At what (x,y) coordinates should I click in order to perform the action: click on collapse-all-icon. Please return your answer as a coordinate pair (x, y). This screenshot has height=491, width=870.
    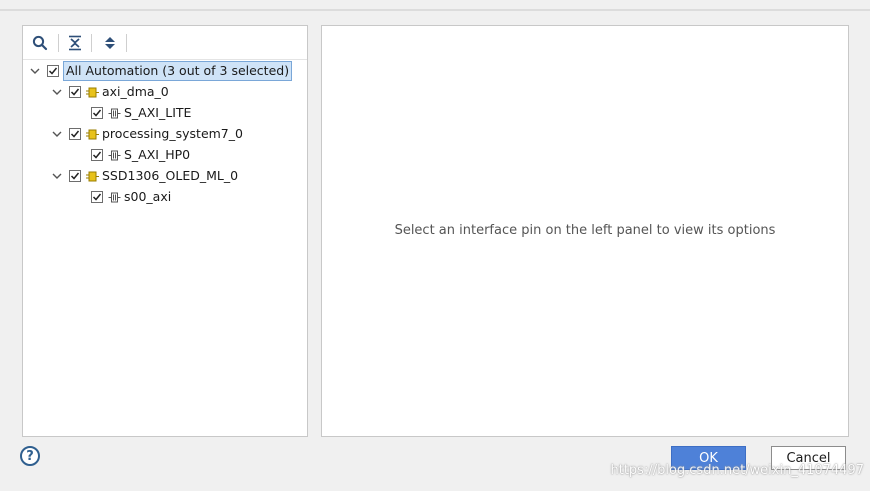
    Looking at the image, I should click on (75, 43).